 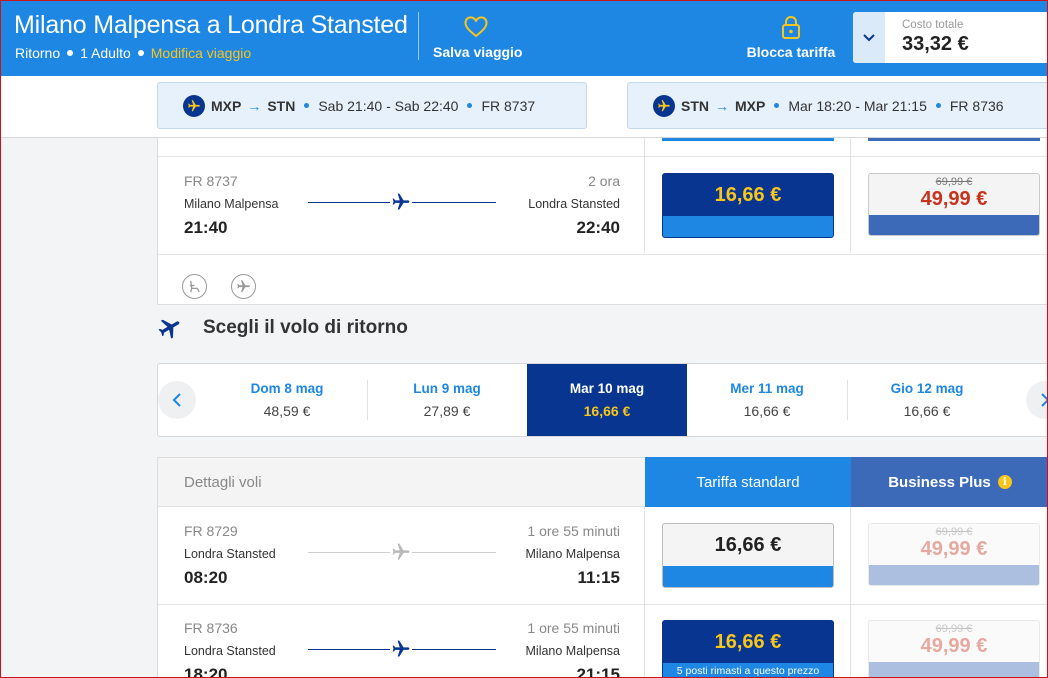 I want to click on scrolled-fare-strip, so click(x=954, y=139).